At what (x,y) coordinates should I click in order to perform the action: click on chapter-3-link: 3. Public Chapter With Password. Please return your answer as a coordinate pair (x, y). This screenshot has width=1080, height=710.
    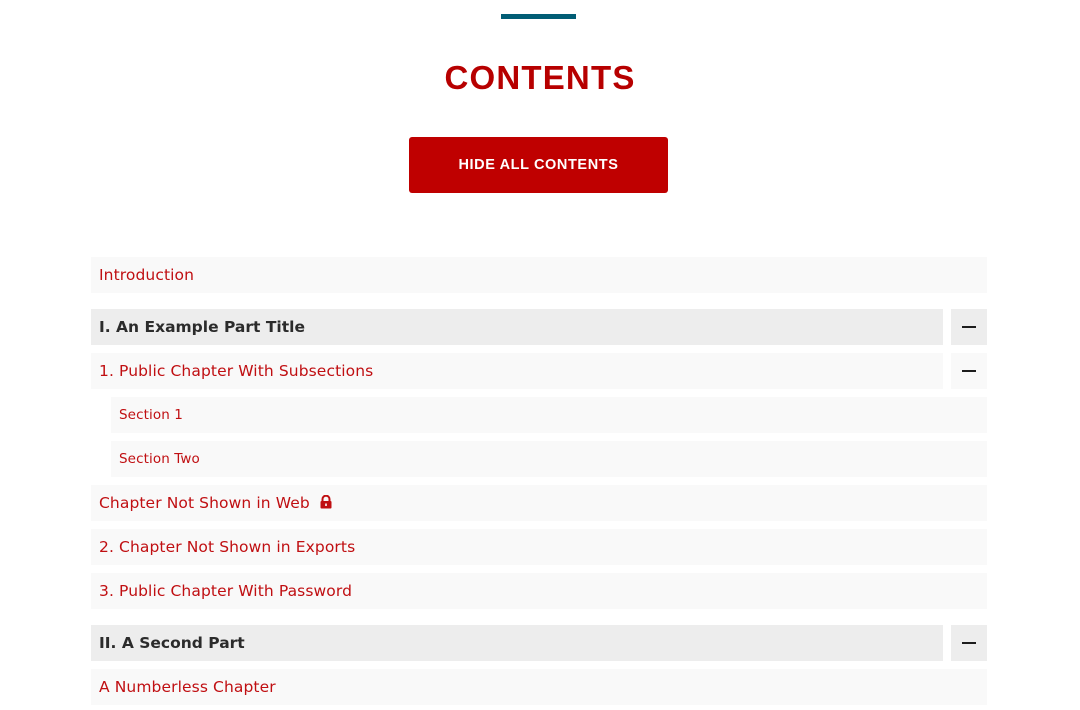
    Looking at the image, I should click on (225, 591).